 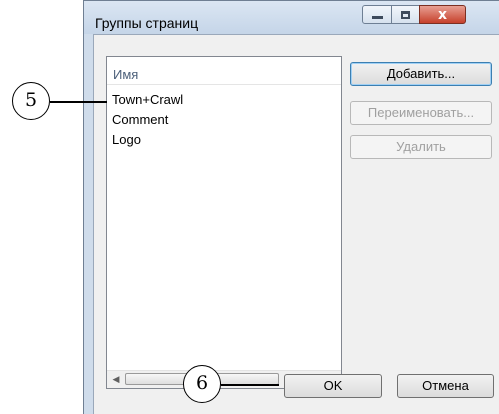 I want to click on scroll-left-icon: ◀, so click(x=116, y=379).